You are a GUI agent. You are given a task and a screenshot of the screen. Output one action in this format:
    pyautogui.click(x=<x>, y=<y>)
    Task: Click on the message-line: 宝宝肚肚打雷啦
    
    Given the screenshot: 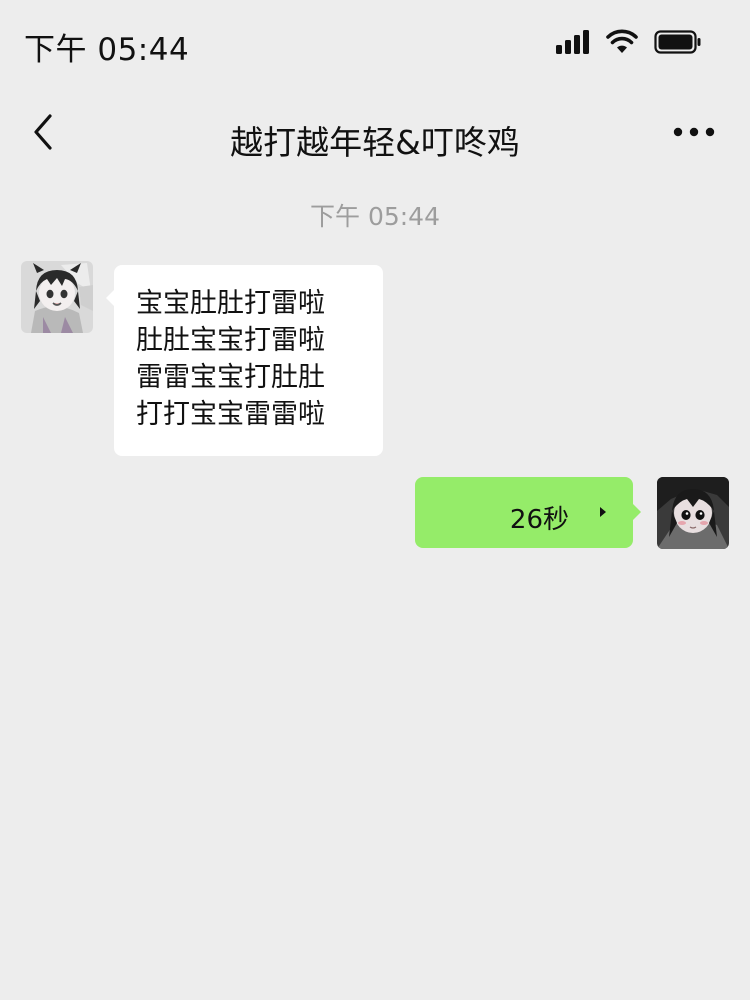 What is the action you would take?
    pyautogui.click(x=230, y=303)
    